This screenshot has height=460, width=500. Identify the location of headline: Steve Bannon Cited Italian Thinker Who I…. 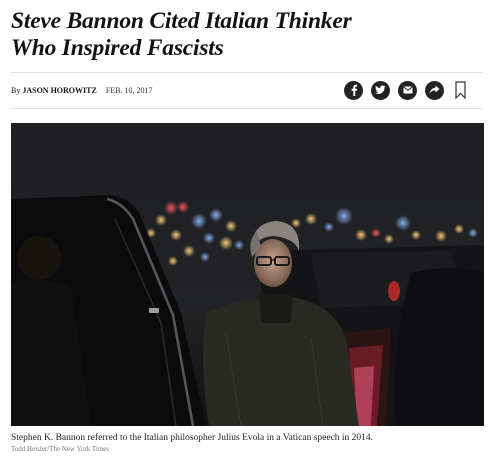
(251, 35).